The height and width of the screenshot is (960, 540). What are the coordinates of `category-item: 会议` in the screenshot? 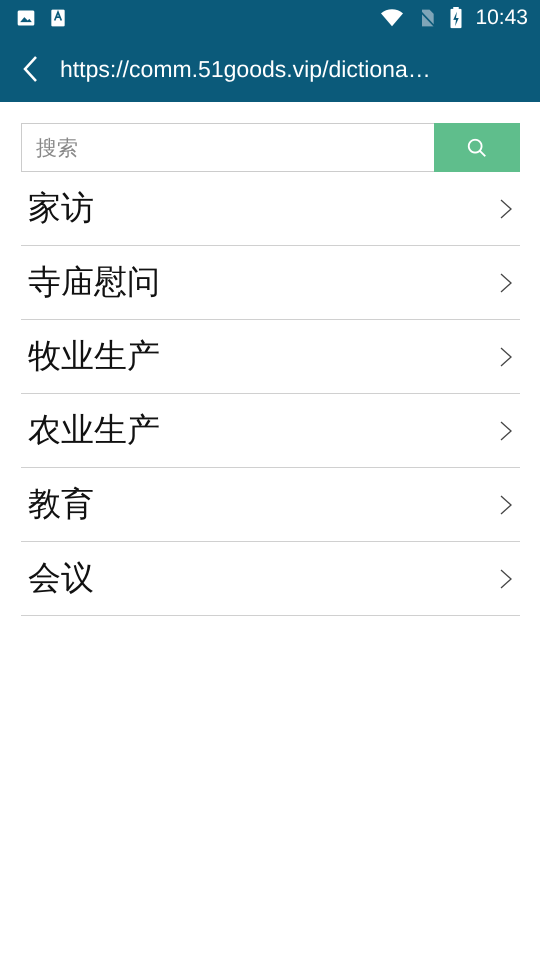 It's located at (270, 579).